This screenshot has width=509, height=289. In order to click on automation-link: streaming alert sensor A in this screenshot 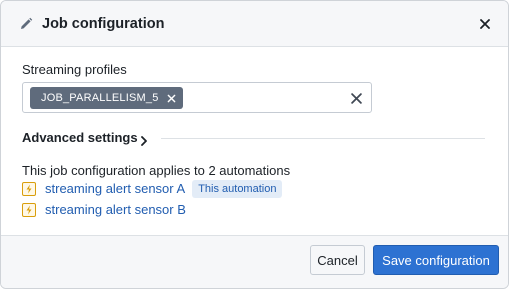, I will do `click(115, 189)`.